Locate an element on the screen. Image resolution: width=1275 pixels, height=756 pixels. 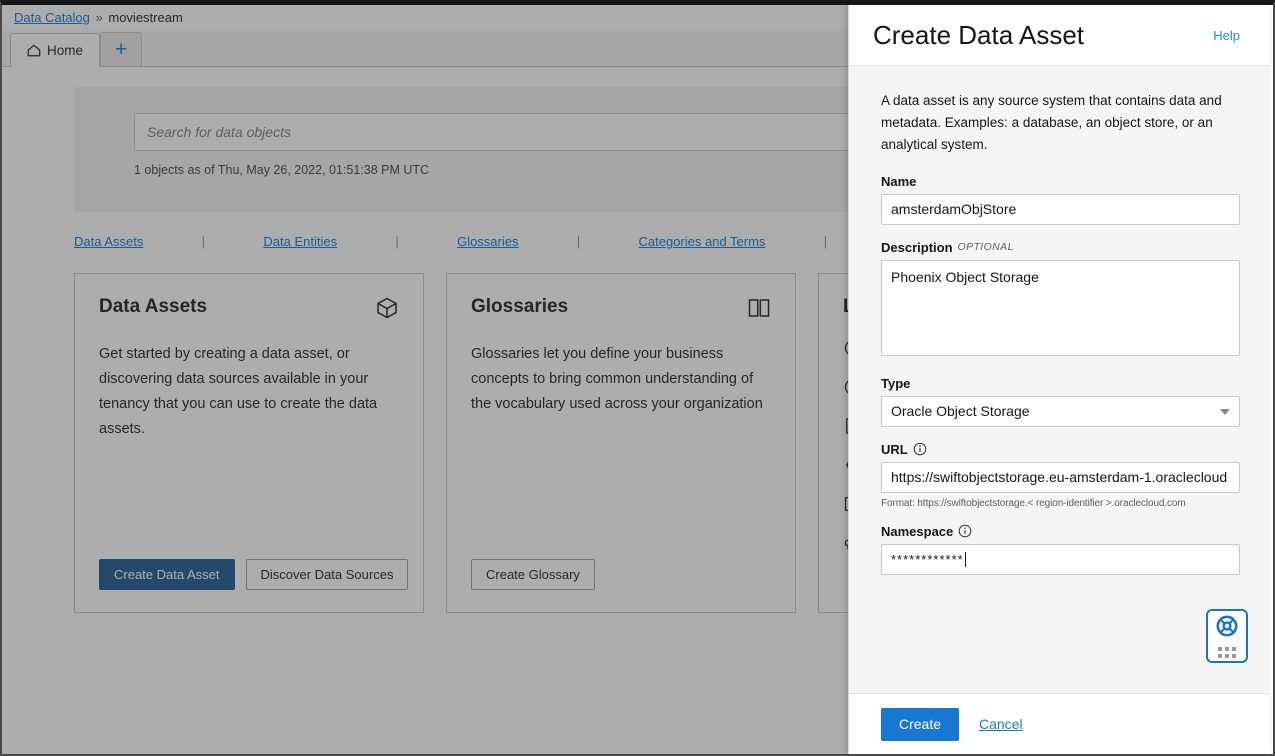
type-select: Oracle Object Storage is located at coordinates (1060, 411).